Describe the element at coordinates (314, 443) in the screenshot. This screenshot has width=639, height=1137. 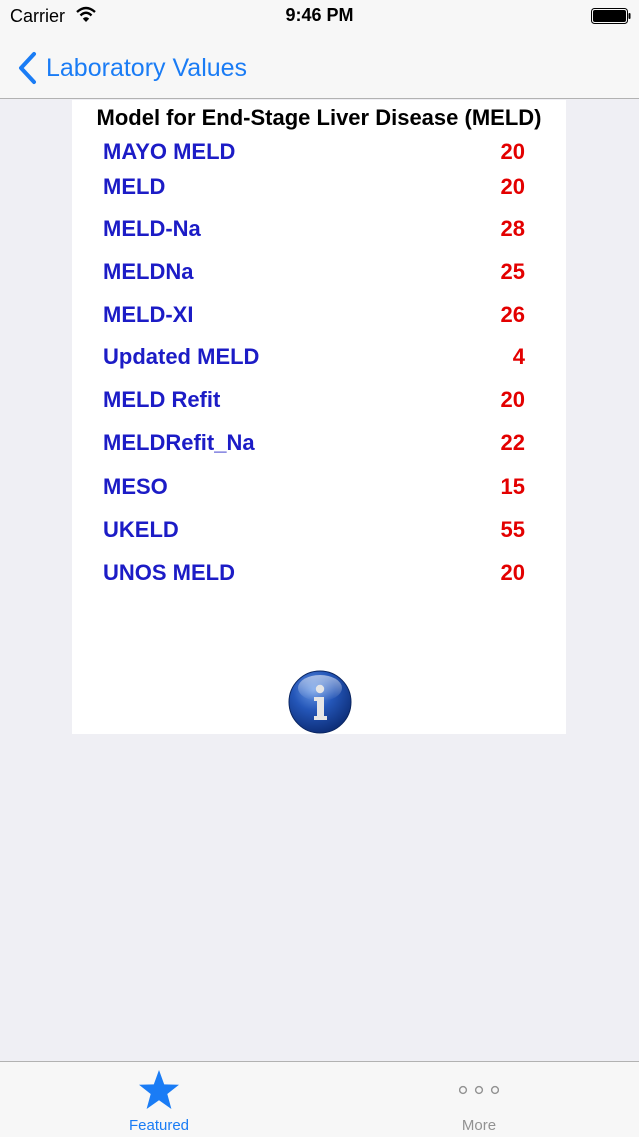
I see `meld-row-meldrefit-na: MELDRefit_Na 22` at that location.